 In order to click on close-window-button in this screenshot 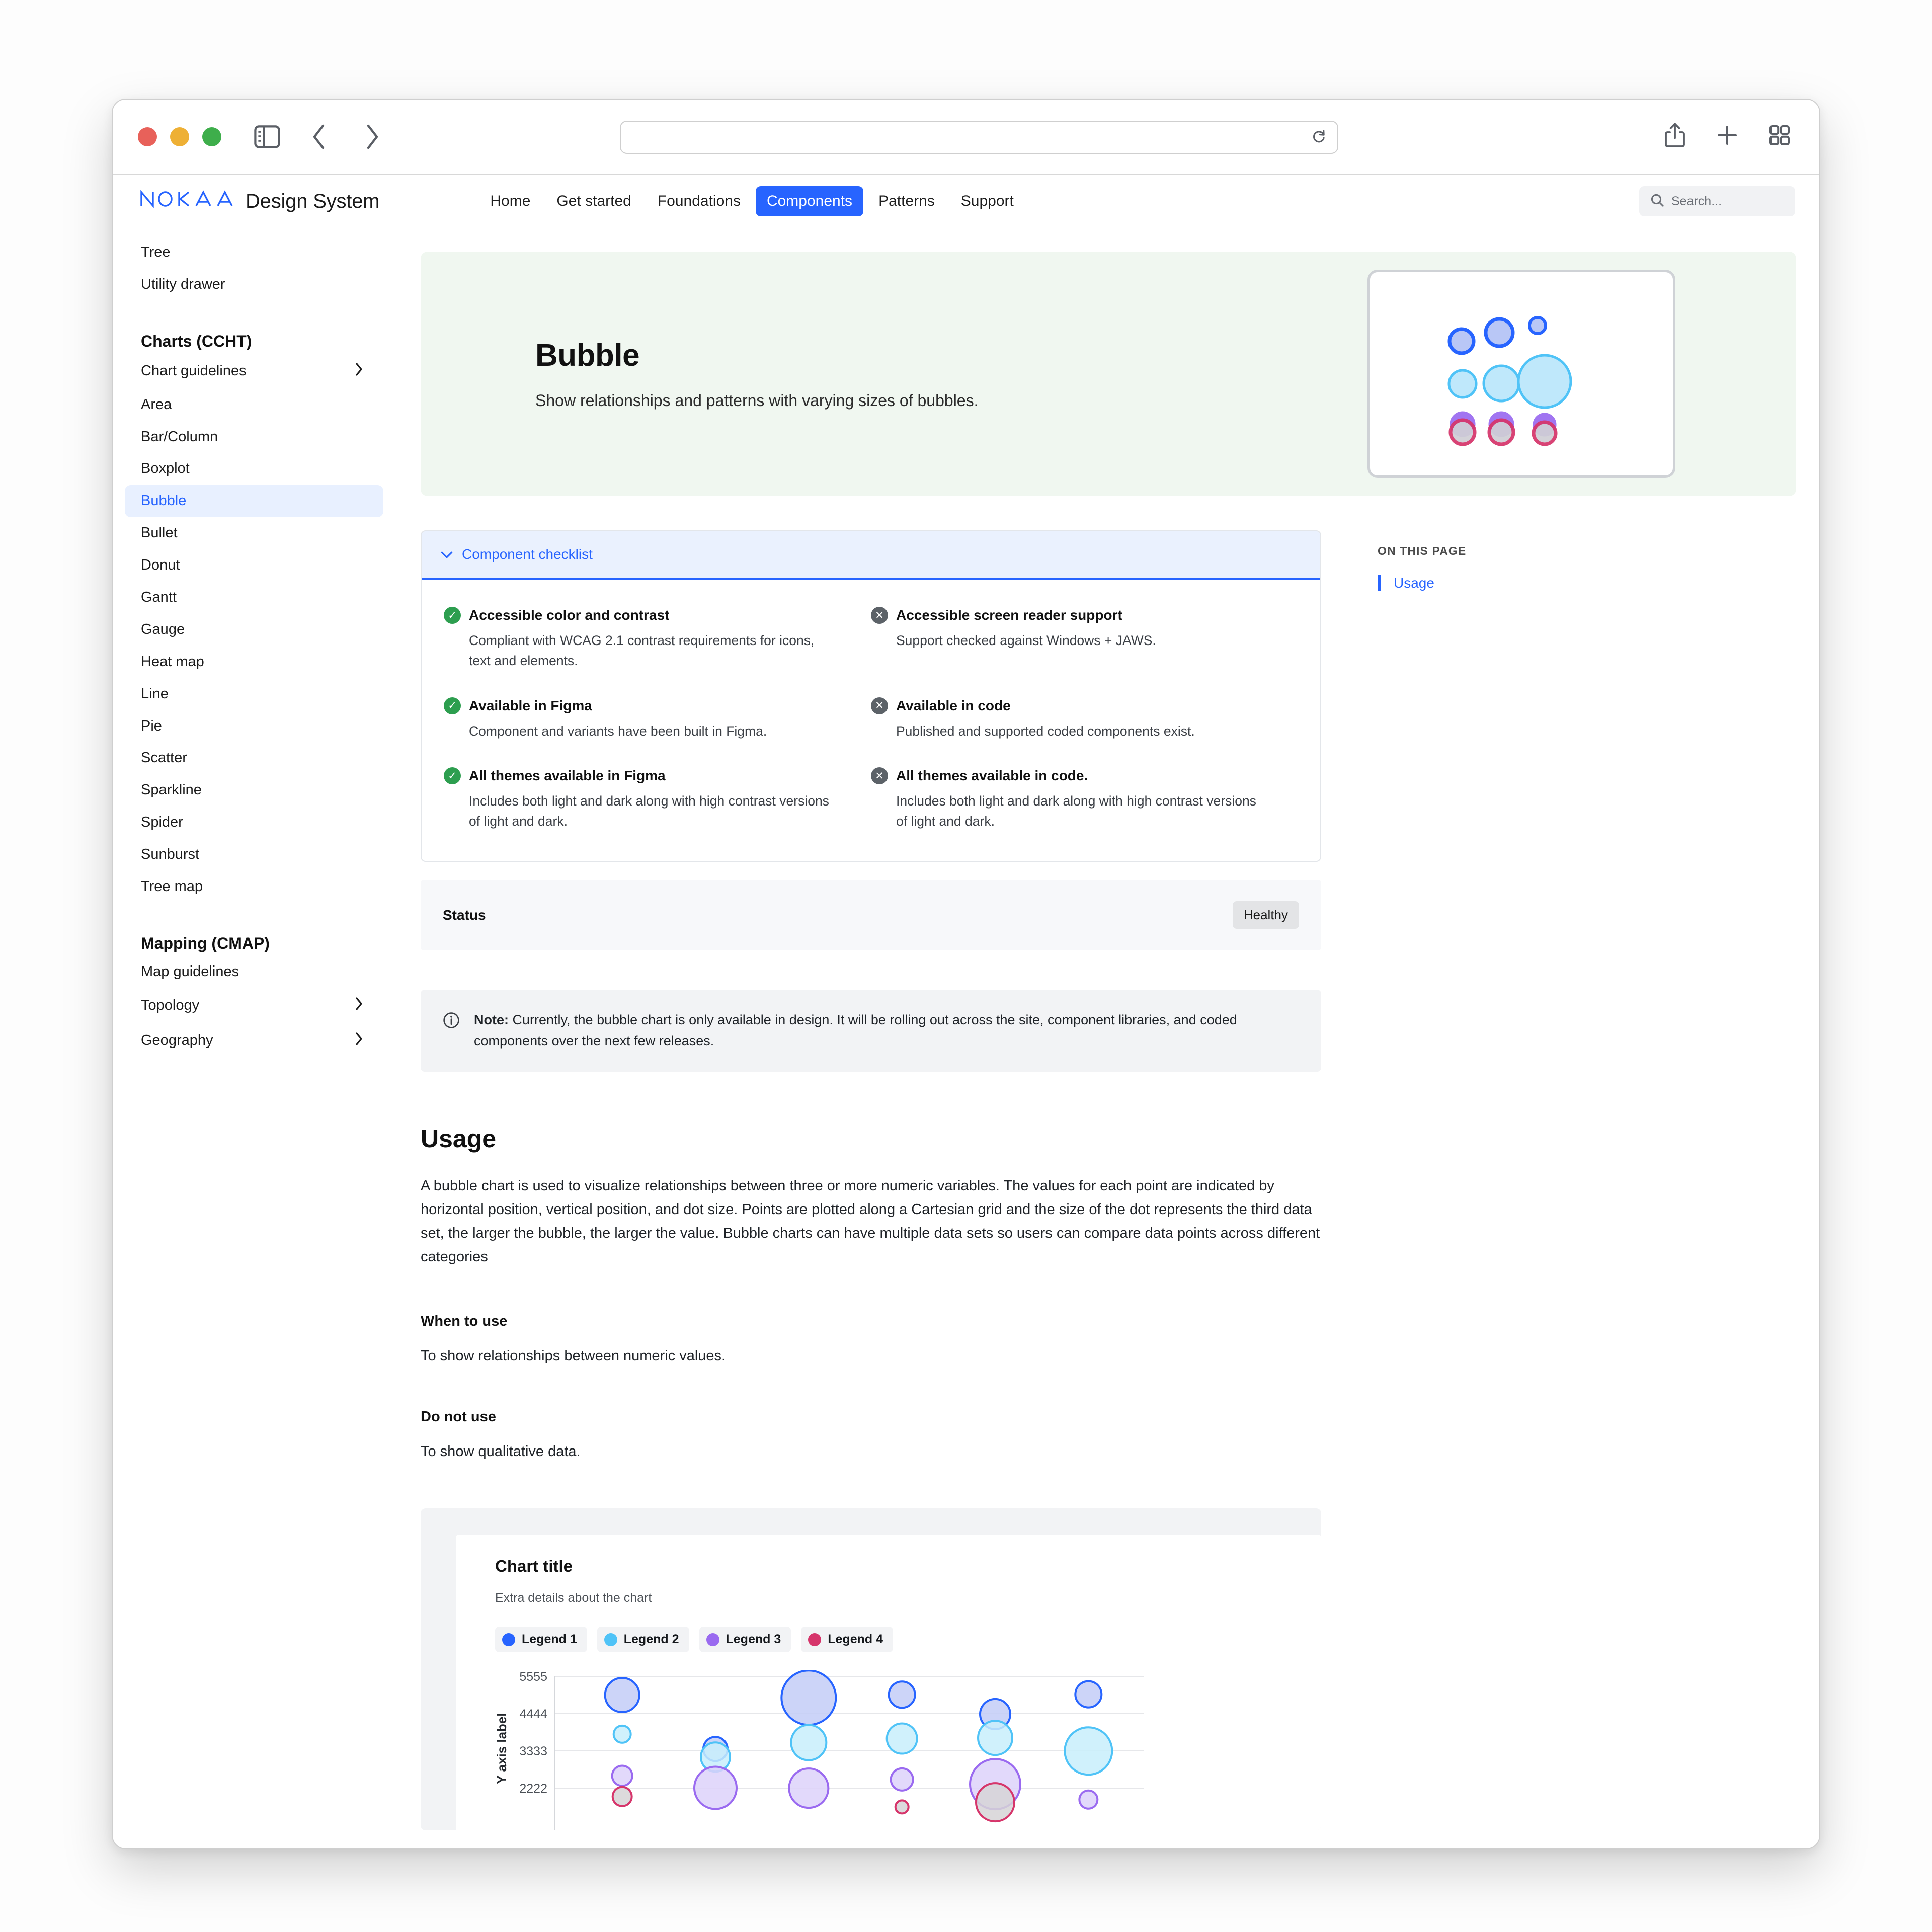, I will do `click(147, 136)`.